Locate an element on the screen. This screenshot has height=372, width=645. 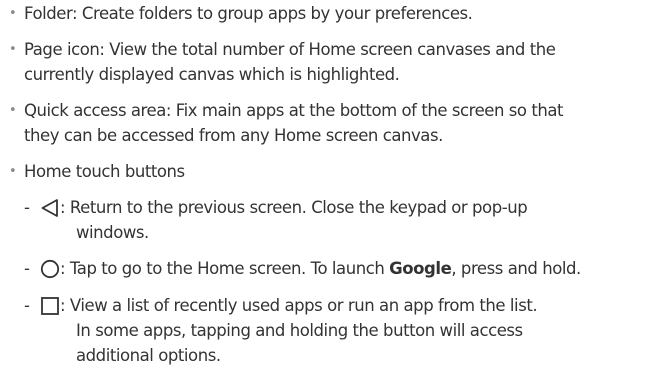
google-bold-label: Google is located at coordinates (420, 268).